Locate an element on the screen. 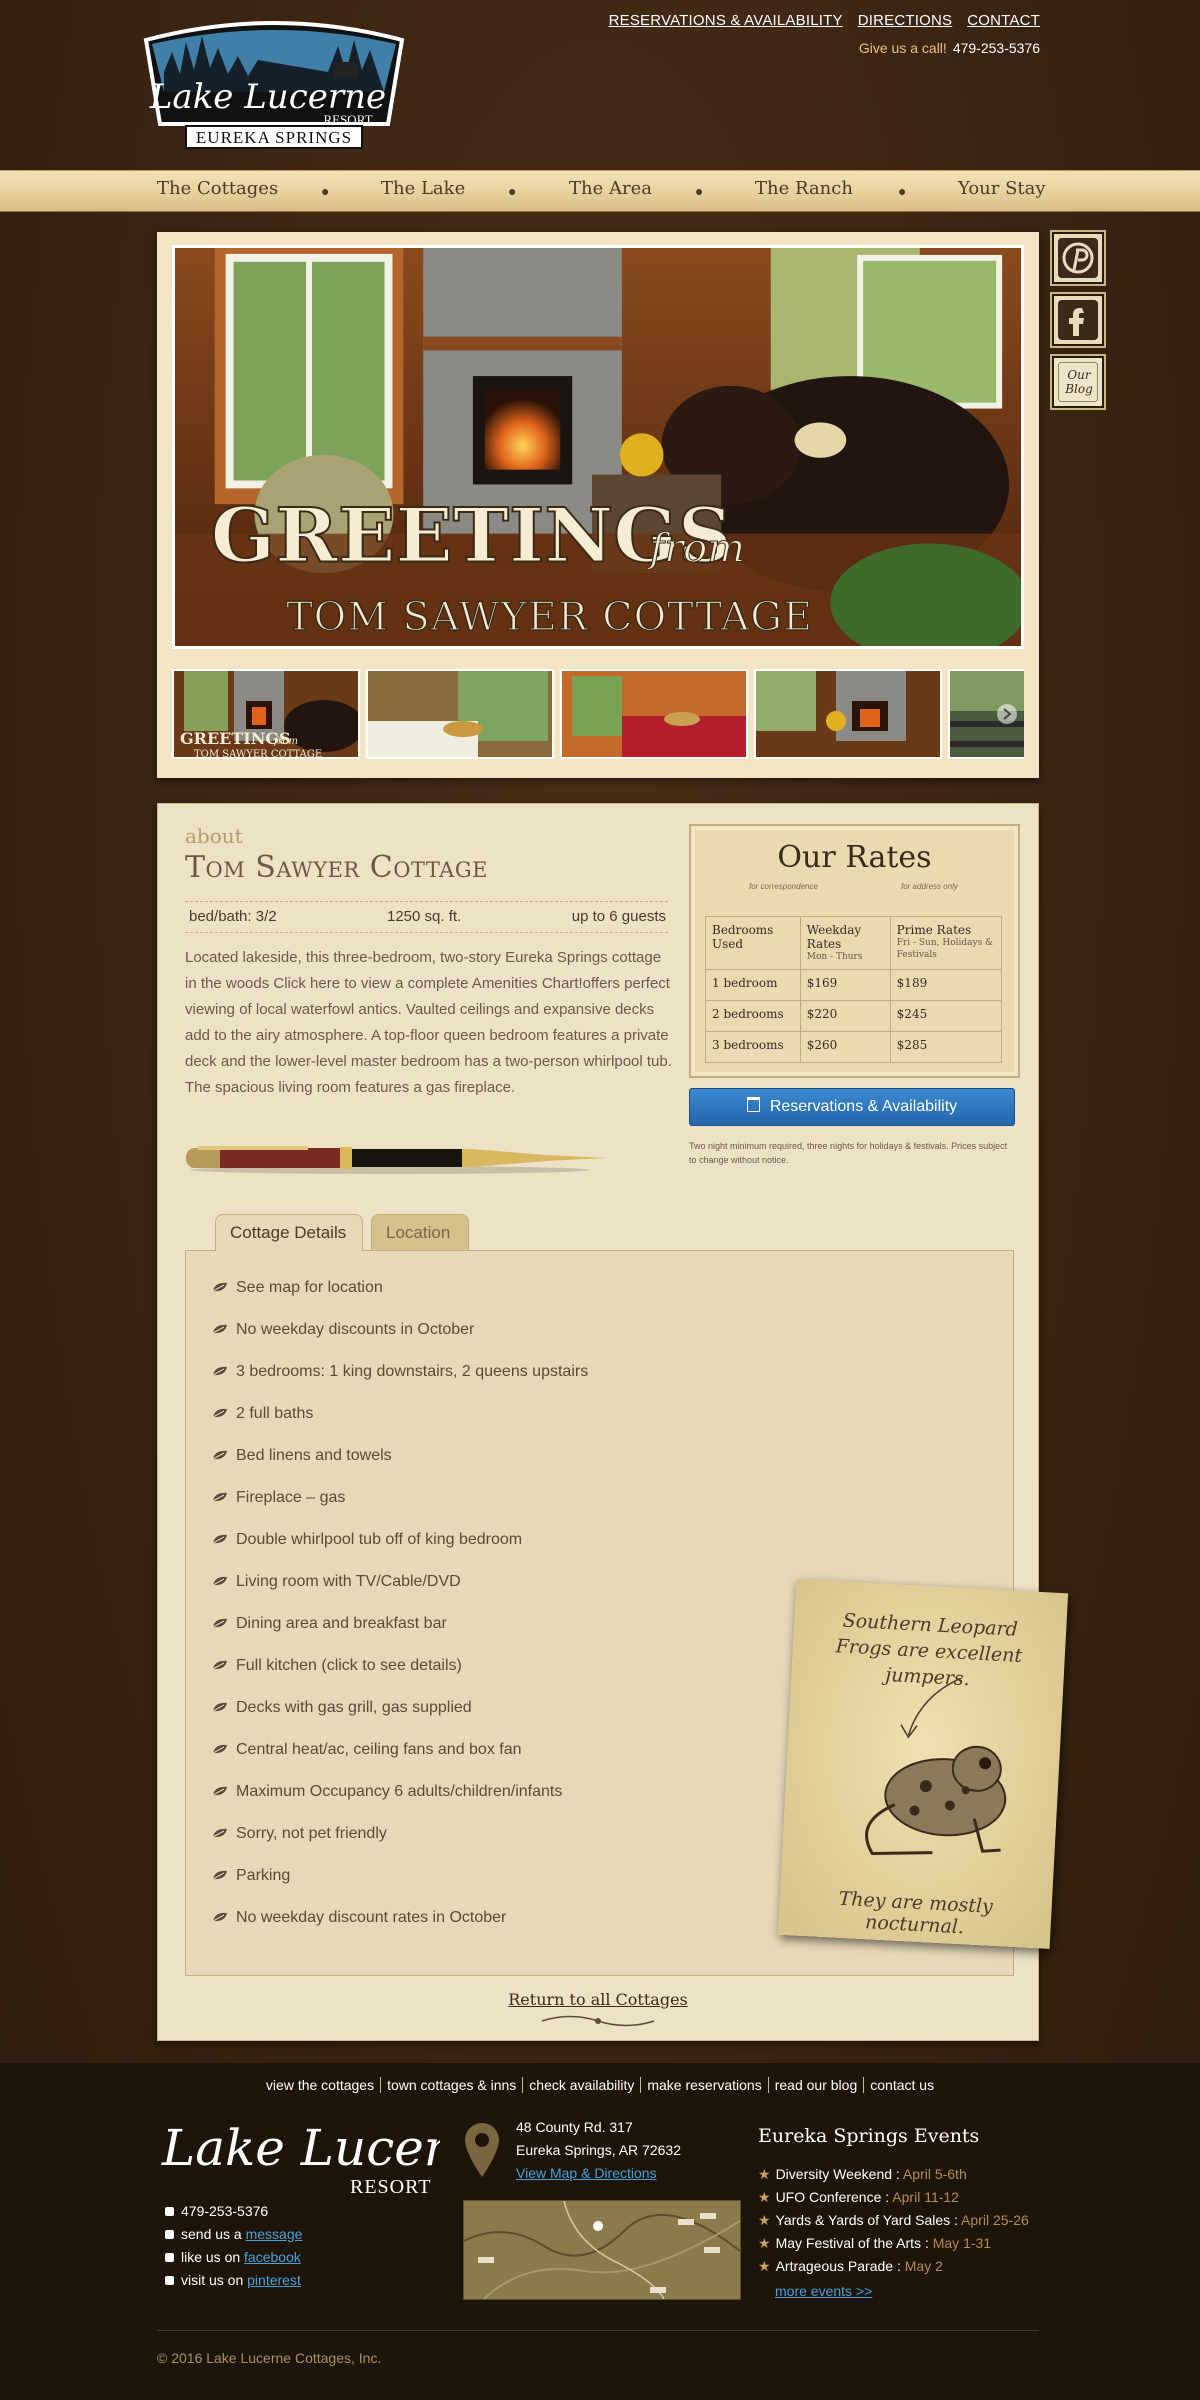 The height and width of the screenshot is (2400, 1200). facebook-icon is located at coordinates (169, 2257).